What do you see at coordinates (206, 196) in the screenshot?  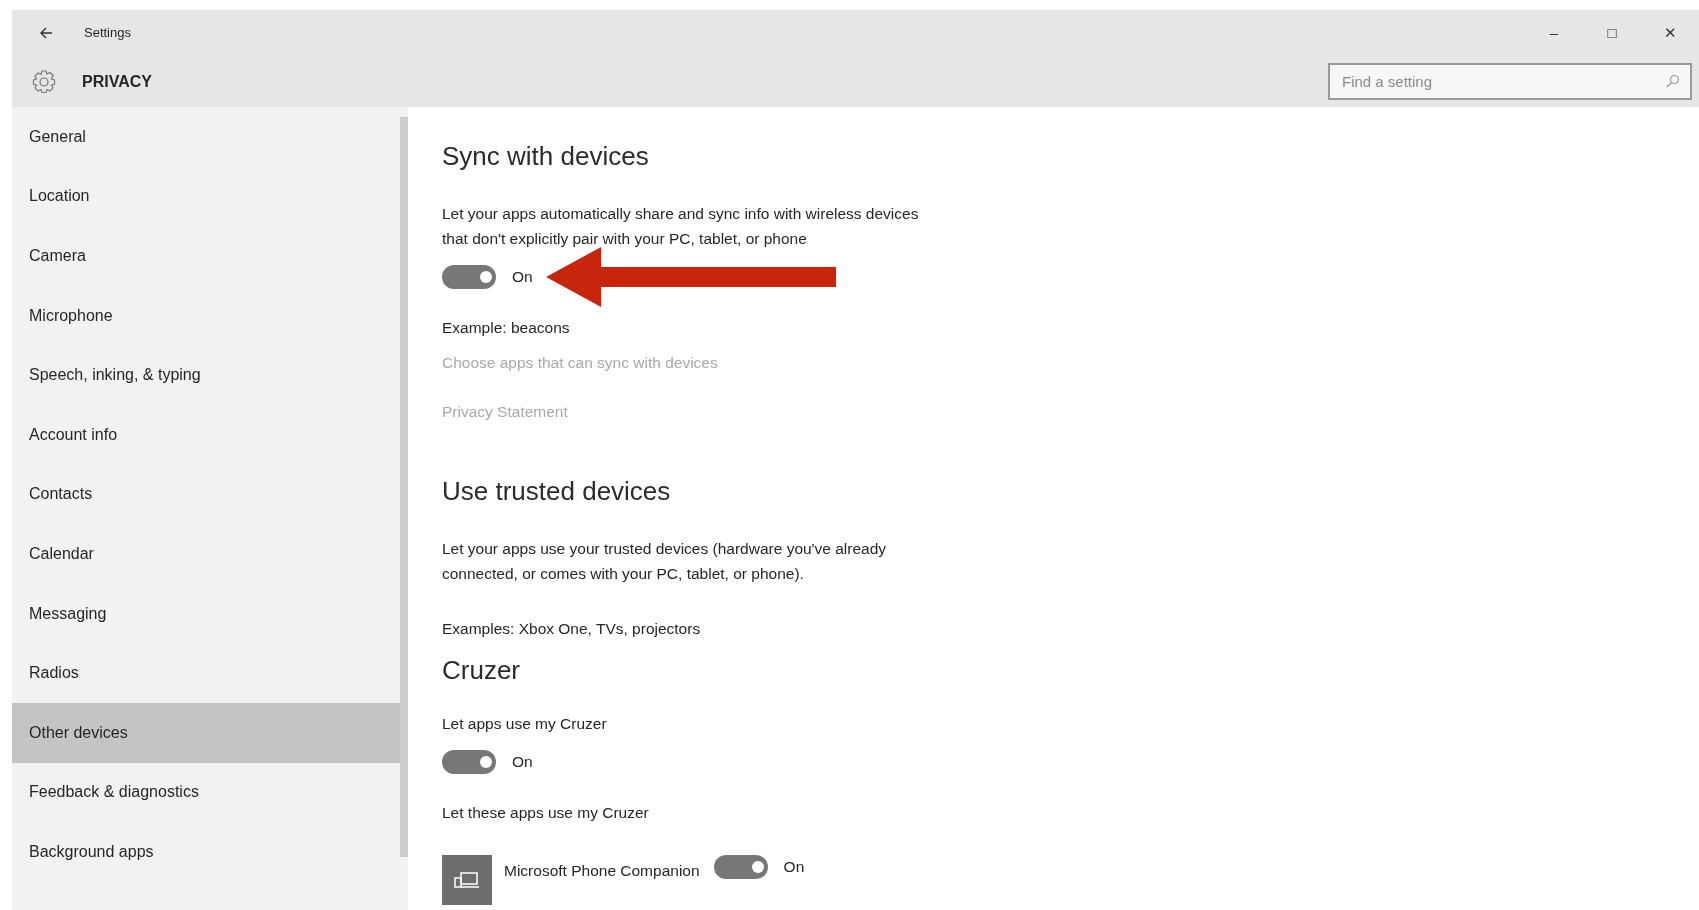 I see `sidebar-item: Location` at bounding box center [206, 196].